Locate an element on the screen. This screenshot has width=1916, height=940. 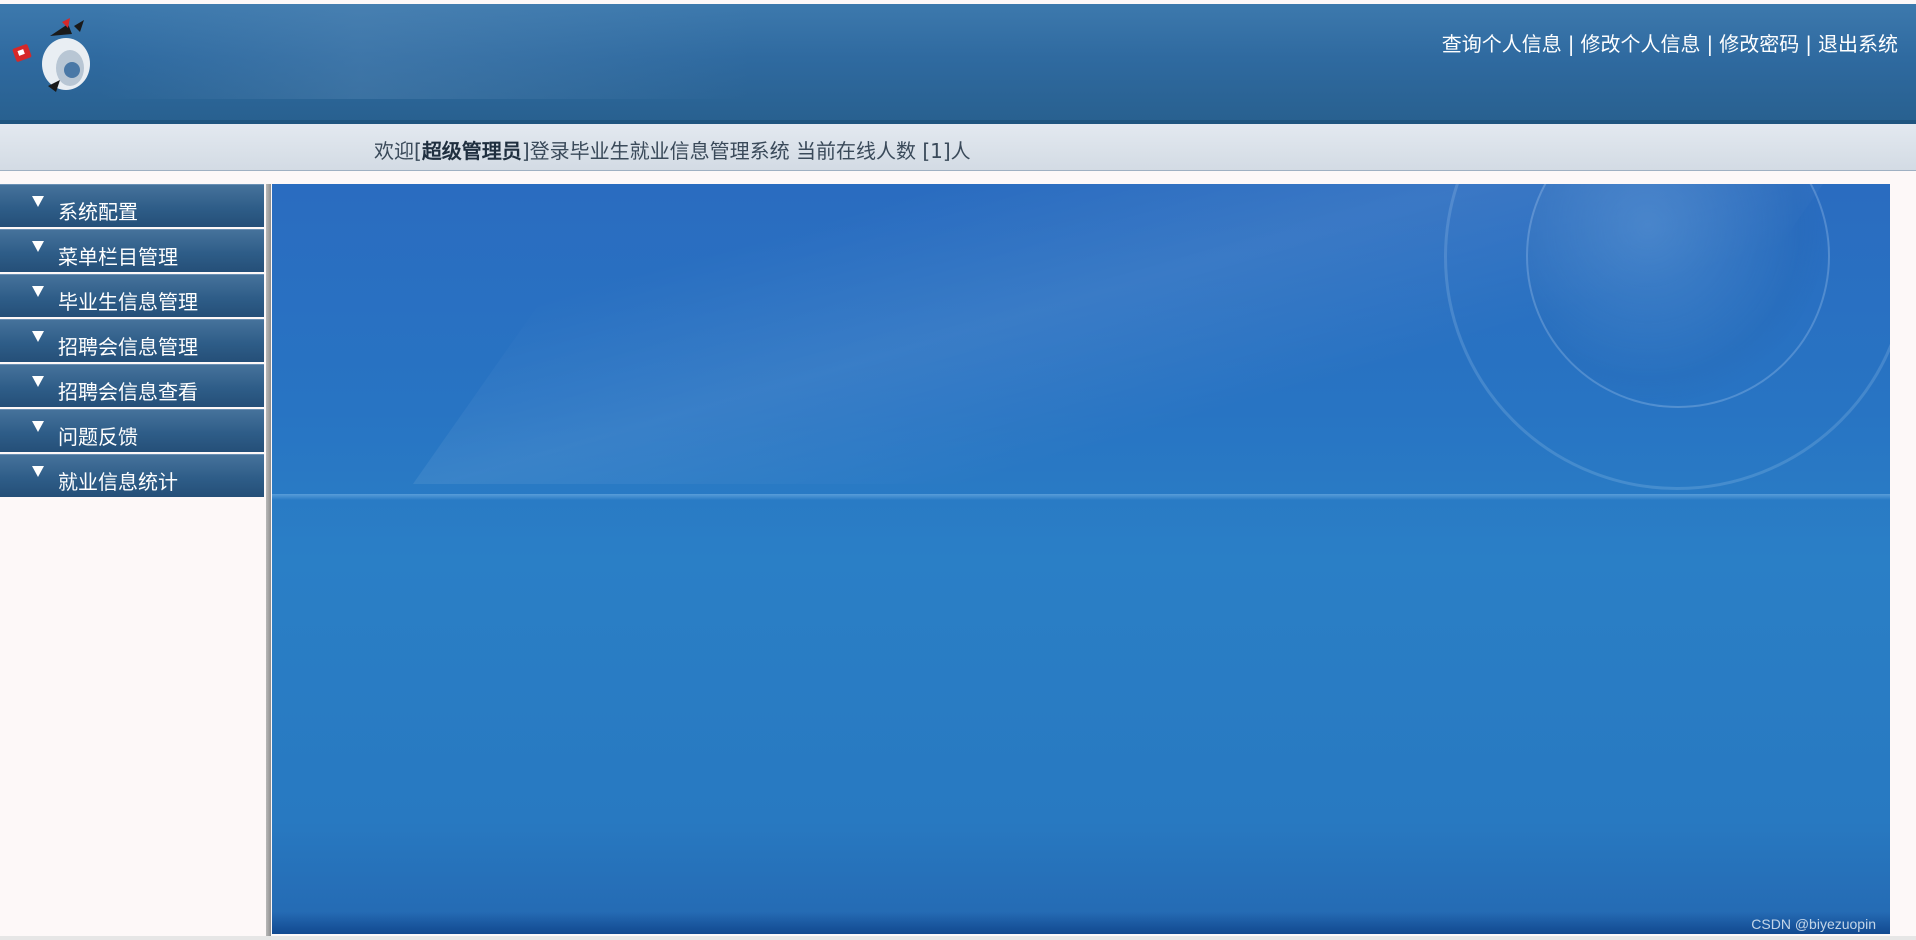
sidebar-item-job-fair-view: 招聘会信息查看 is located at coordinates (132, 385).